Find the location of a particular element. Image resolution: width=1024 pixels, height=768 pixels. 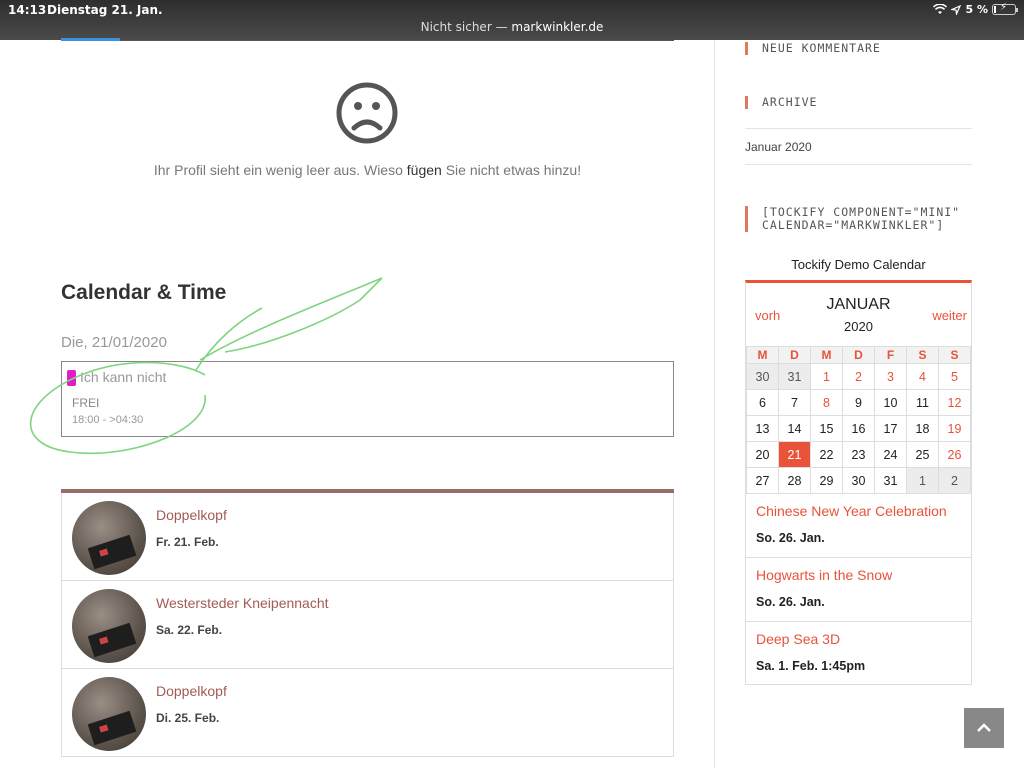

calendar-day: 4 is located at coordinates (922, 376).